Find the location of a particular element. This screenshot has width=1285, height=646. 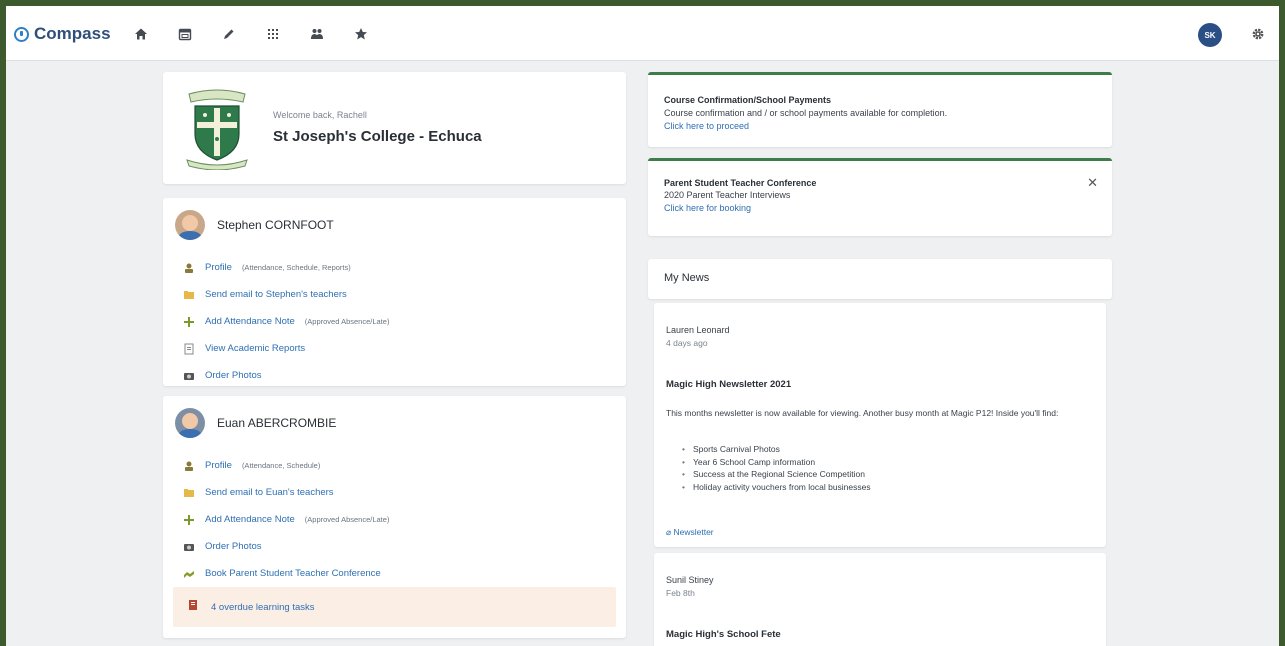

welcome-greeting: Welcome back, Rachell is located at coordinates (320, 115).